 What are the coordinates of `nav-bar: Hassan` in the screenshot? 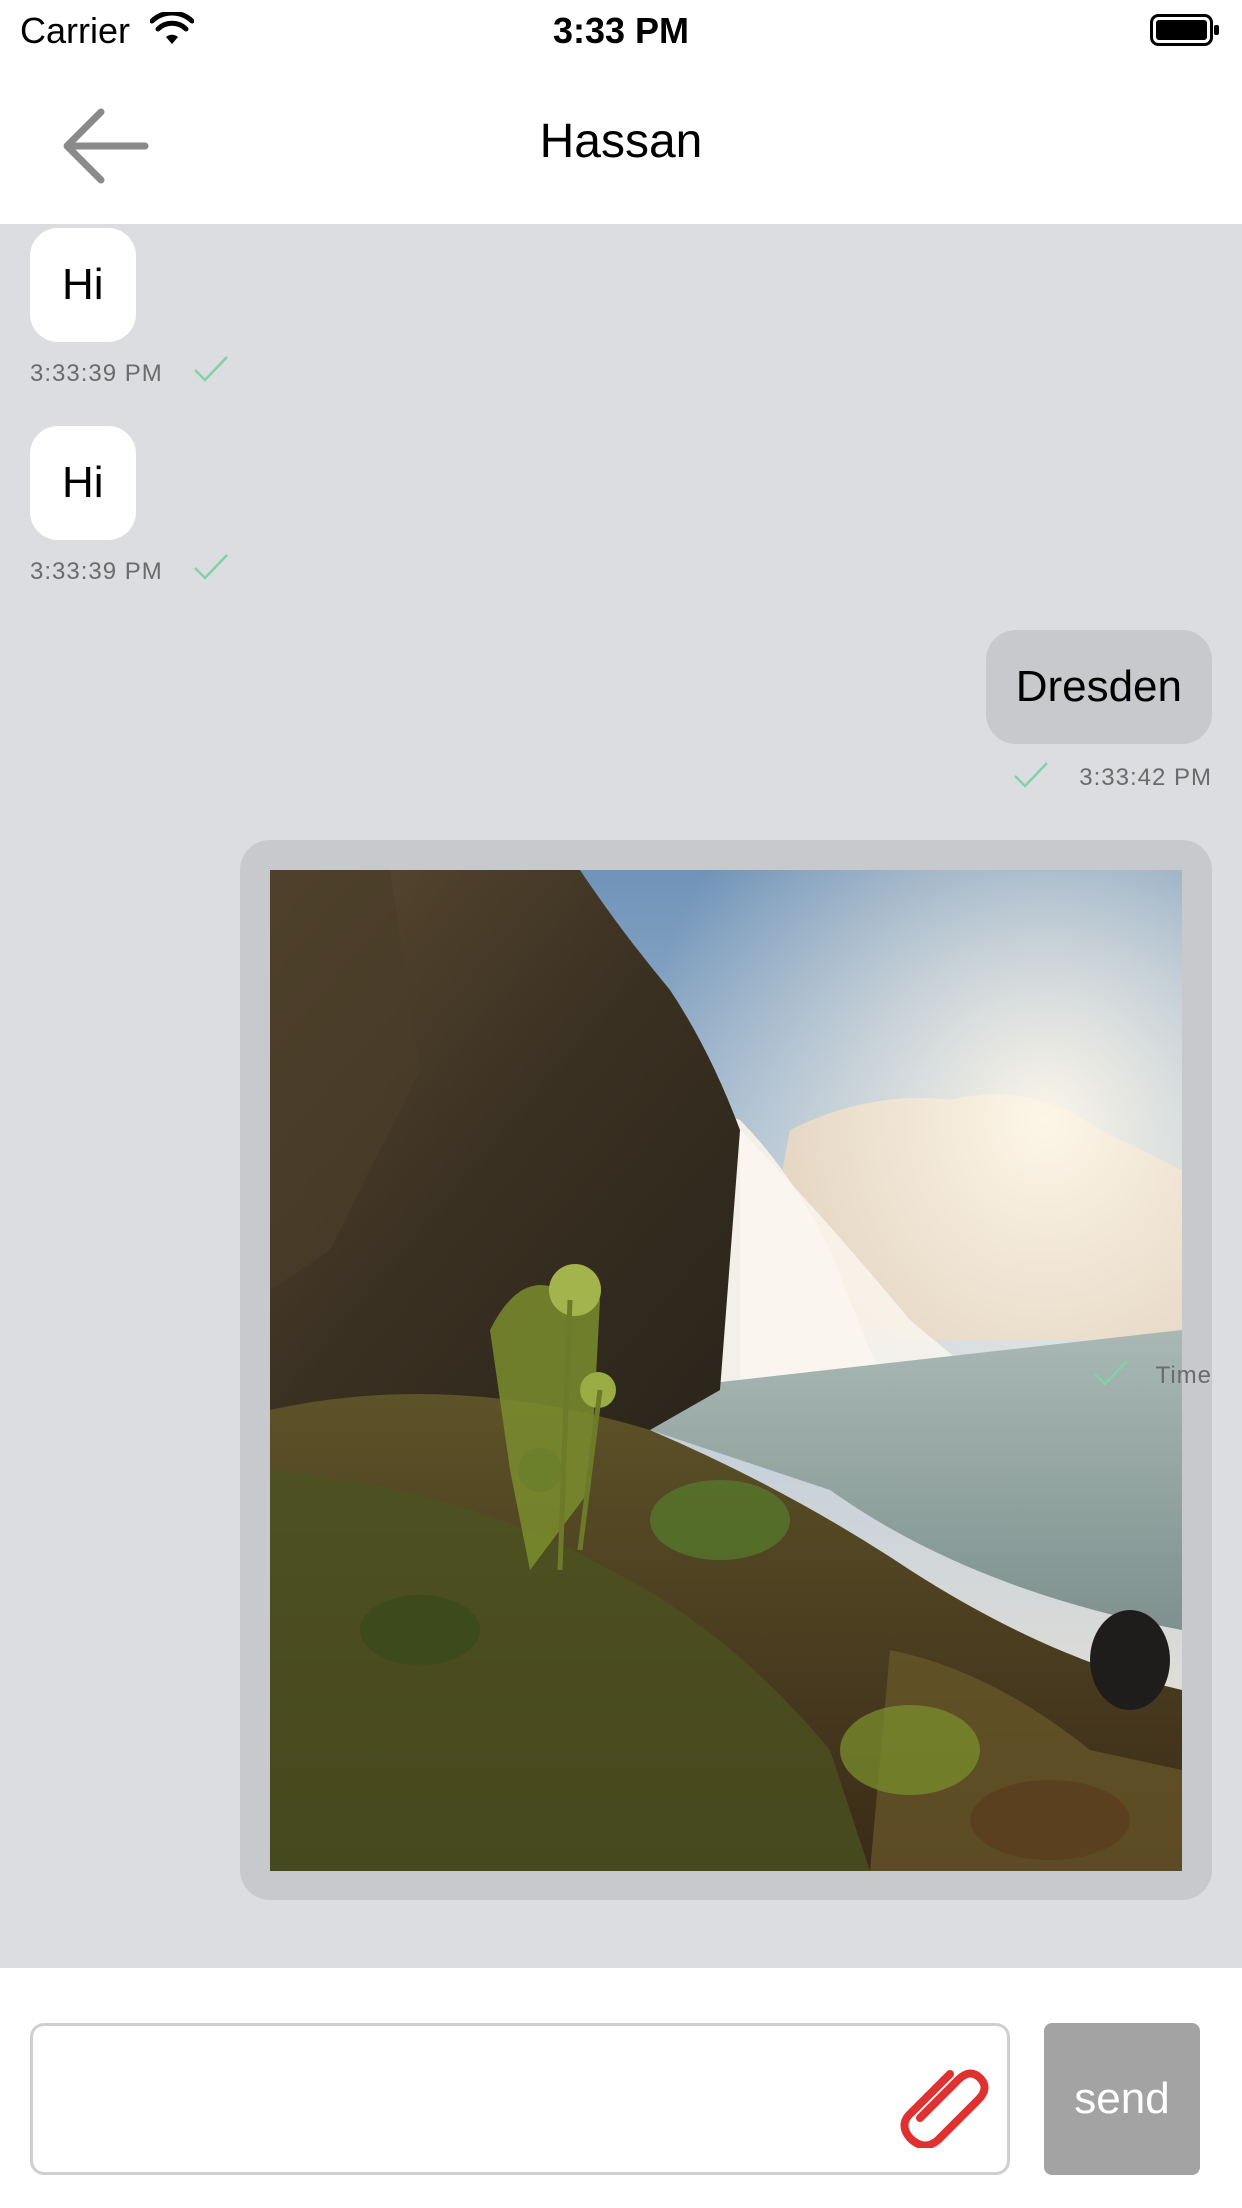 It's located at (621, 145).